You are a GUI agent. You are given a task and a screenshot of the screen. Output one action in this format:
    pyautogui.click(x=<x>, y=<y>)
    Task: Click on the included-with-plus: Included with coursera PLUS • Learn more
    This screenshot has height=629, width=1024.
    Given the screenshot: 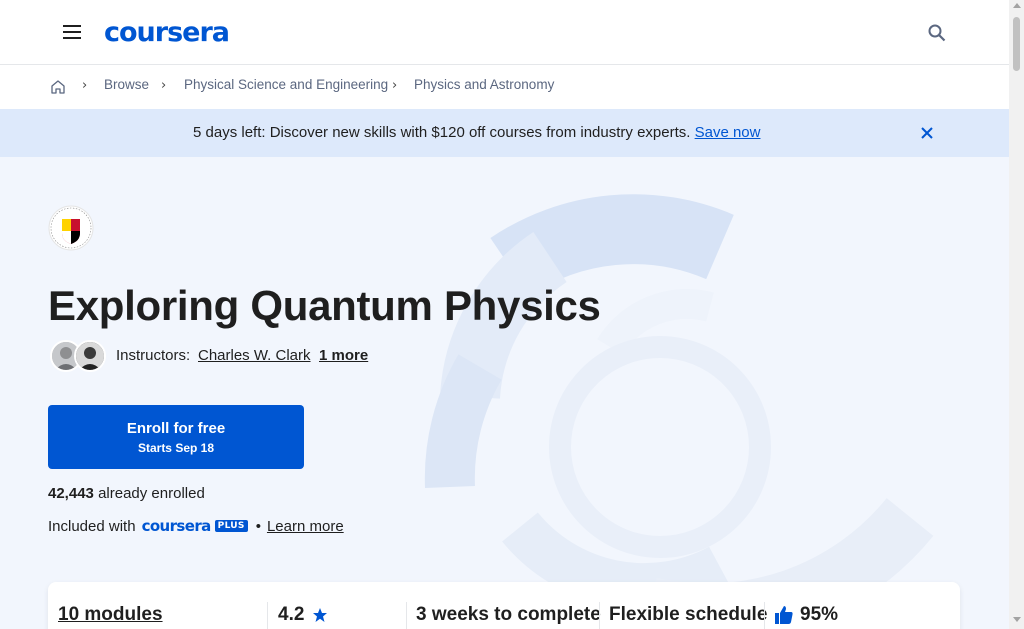 What is the action you would take?
    pyautogui.click(x=196, y=526)
    